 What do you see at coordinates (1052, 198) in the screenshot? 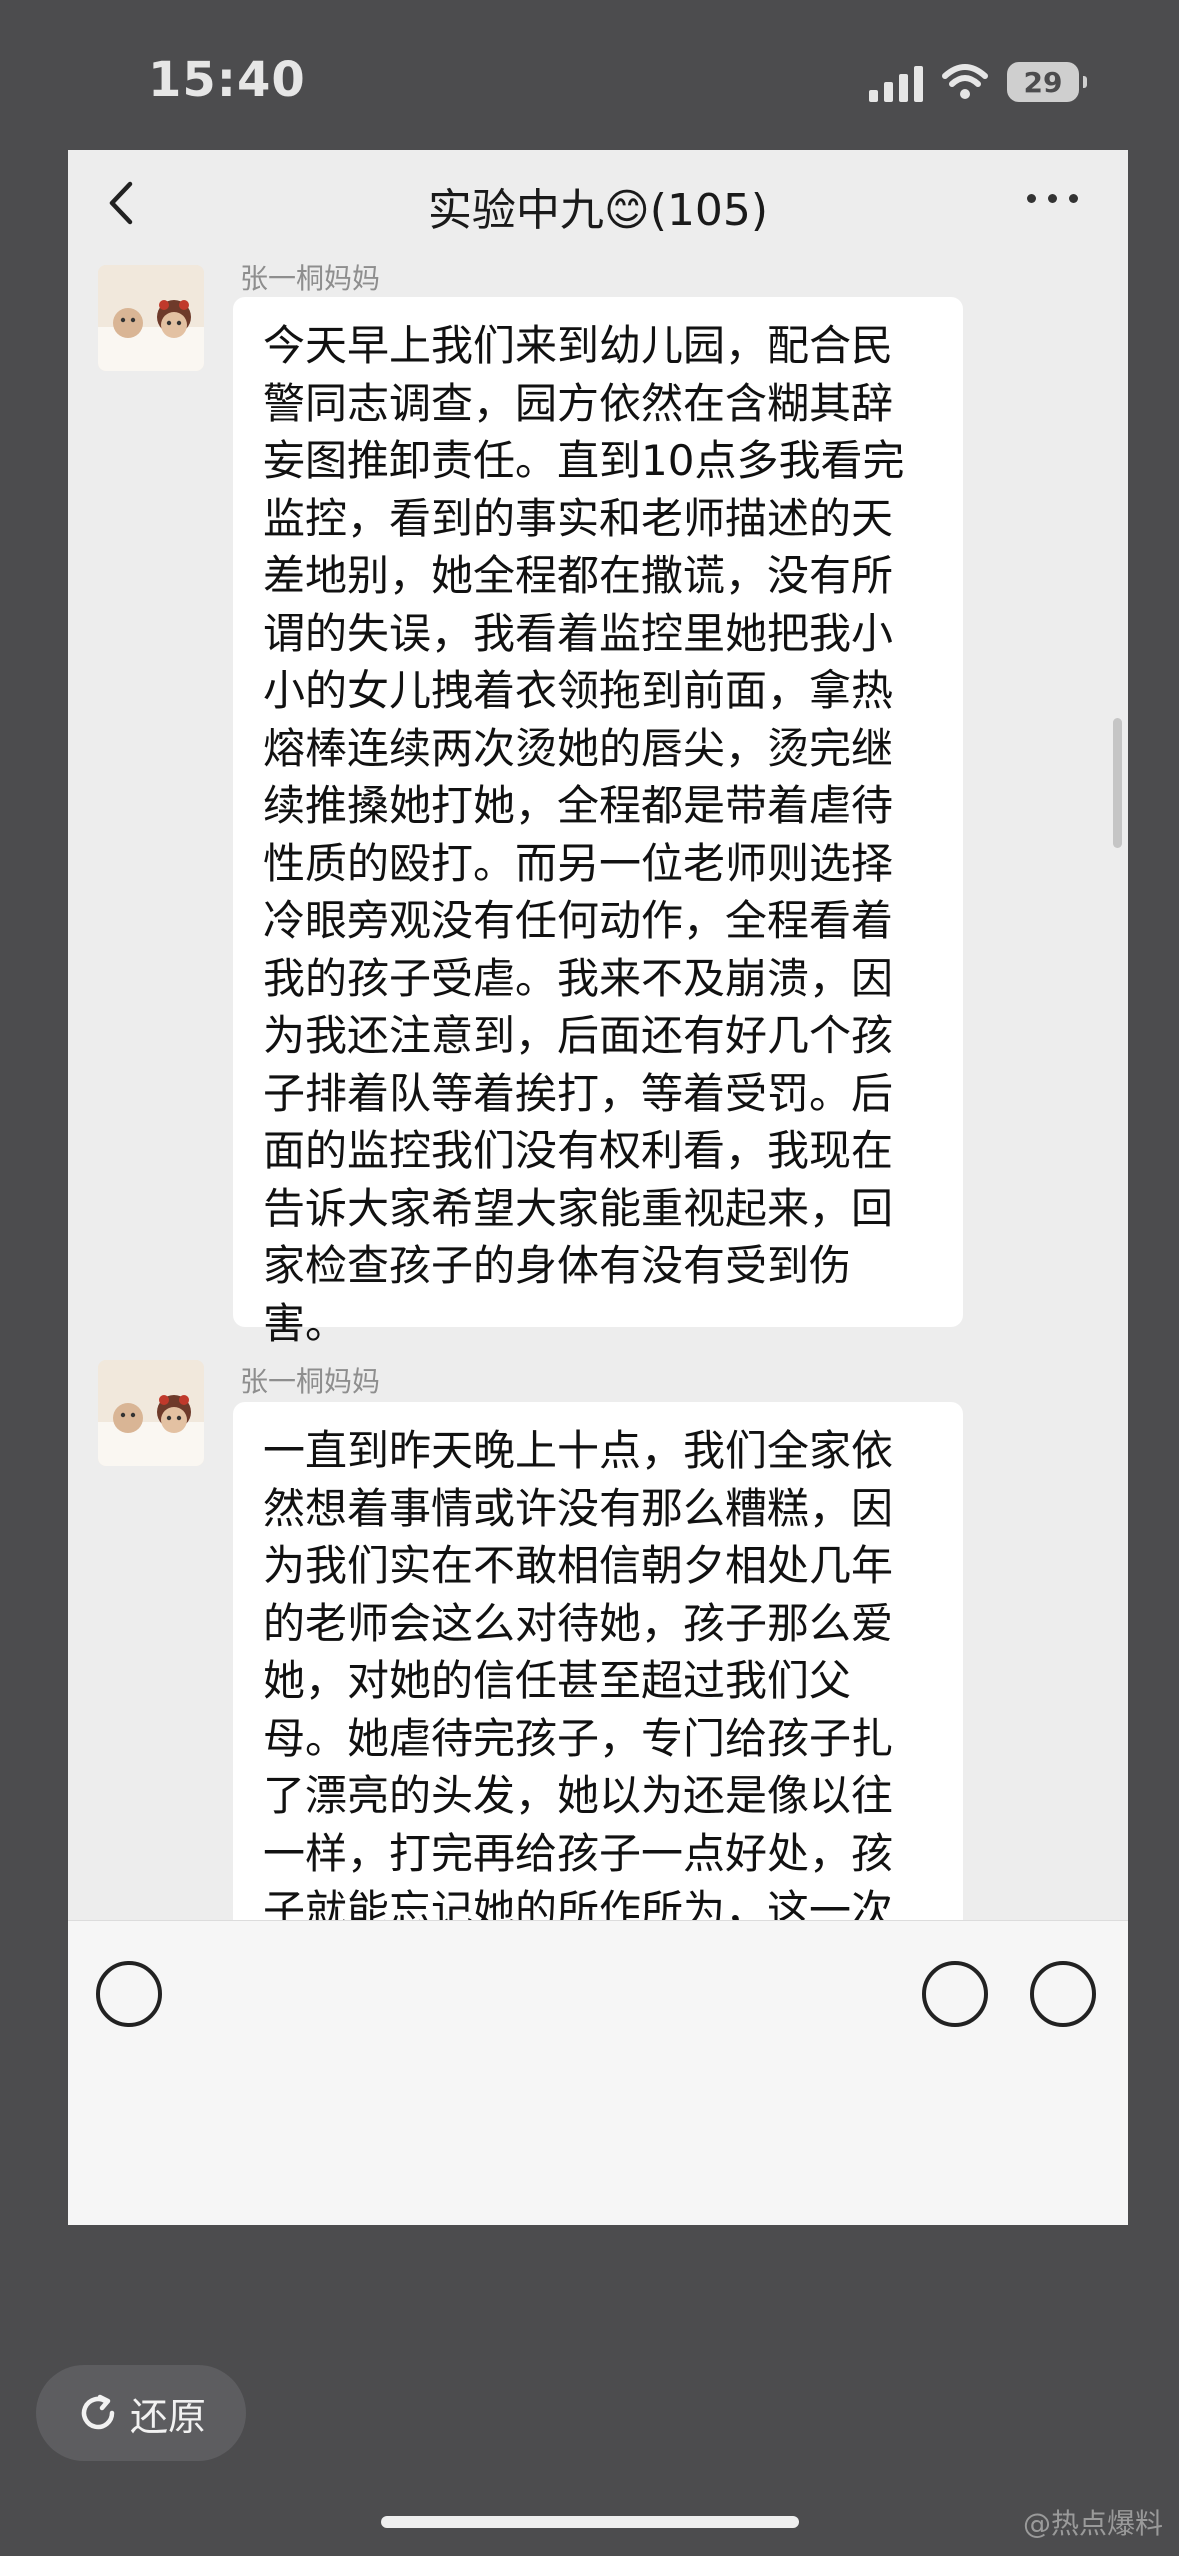
I see `more-options-icon` at bounding box center [1052, 198].